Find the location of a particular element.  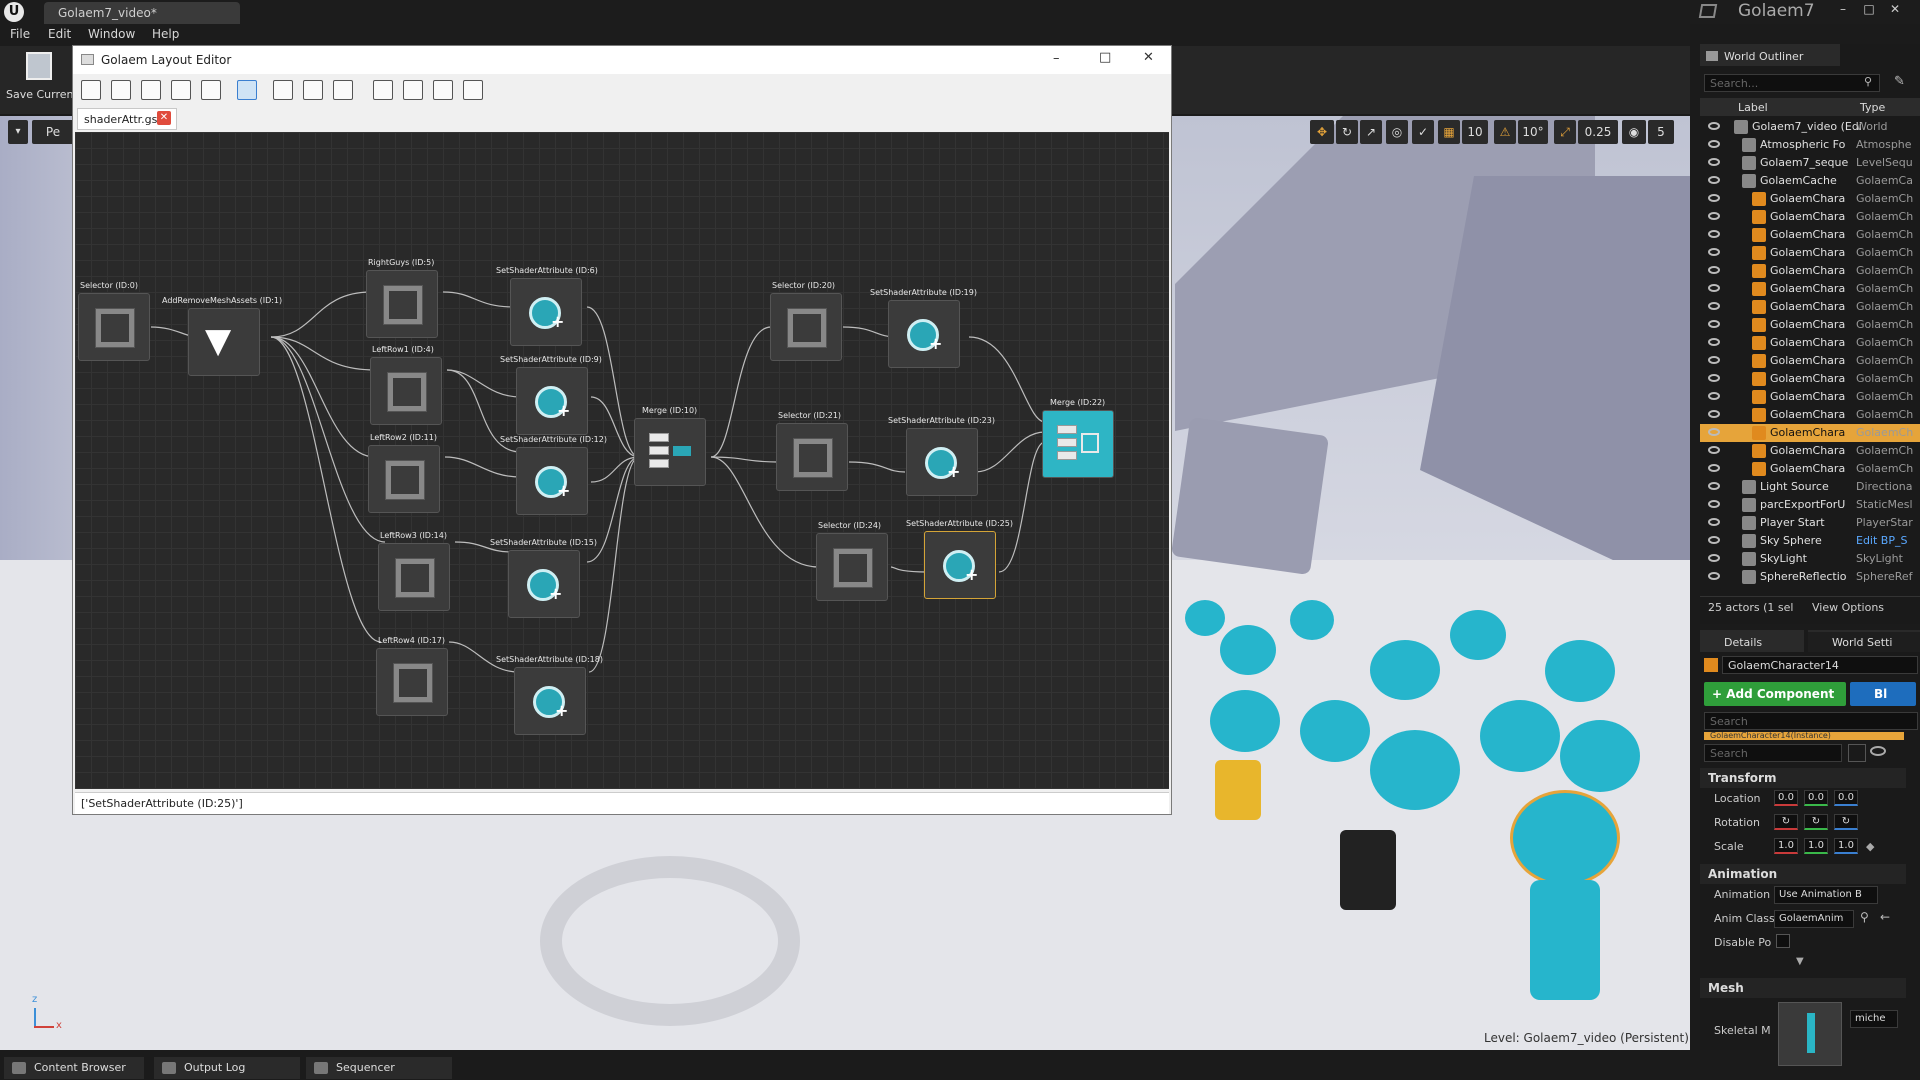

mesh-select: miche is located at coordinates (1874, 1019).